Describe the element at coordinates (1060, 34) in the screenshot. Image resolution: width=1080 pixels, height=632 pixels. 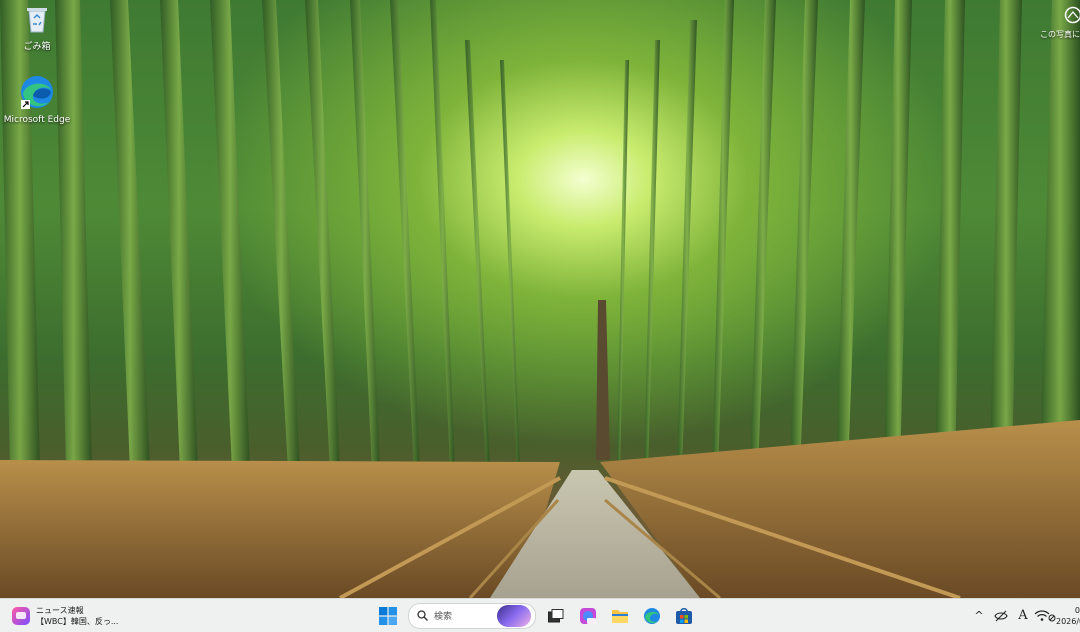
I see `desktop-icon-label: この写真についての情` at that location.